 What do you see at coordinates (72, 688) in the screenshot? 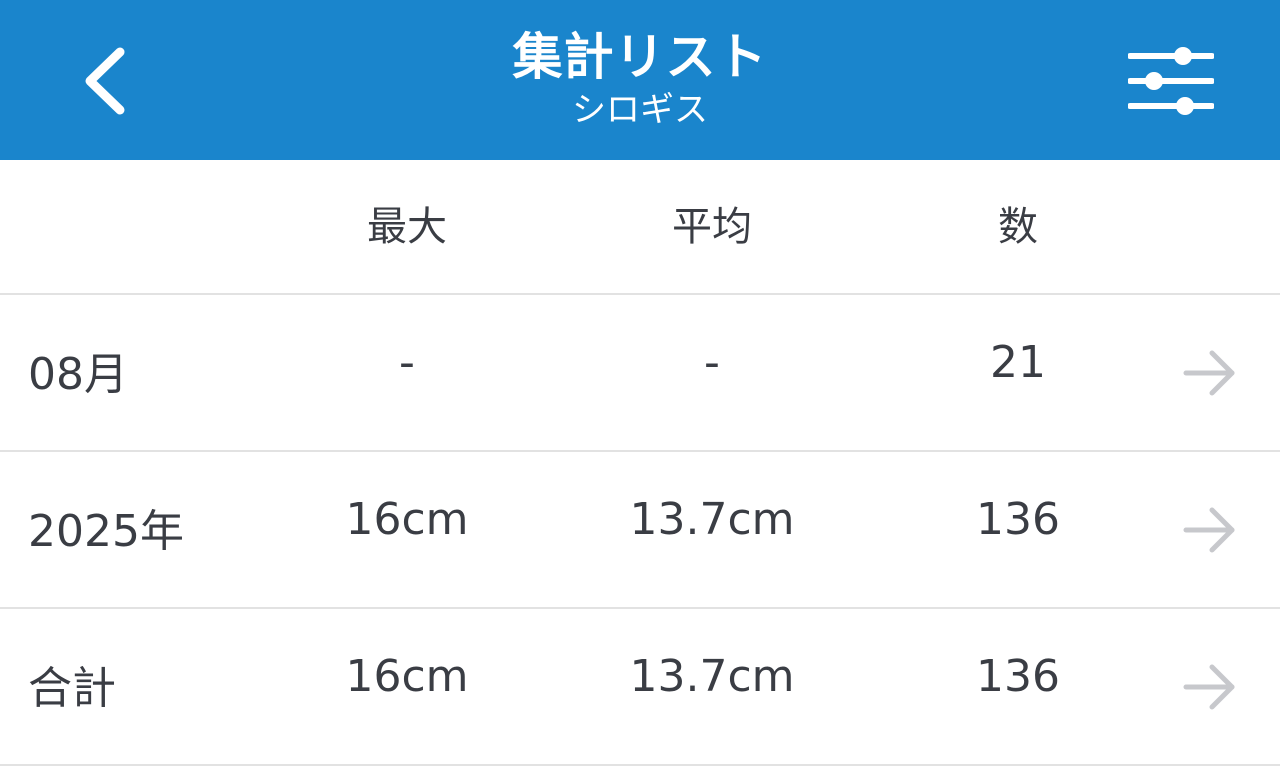
I see `row-label: 合計` at bounding box center [72, 688].